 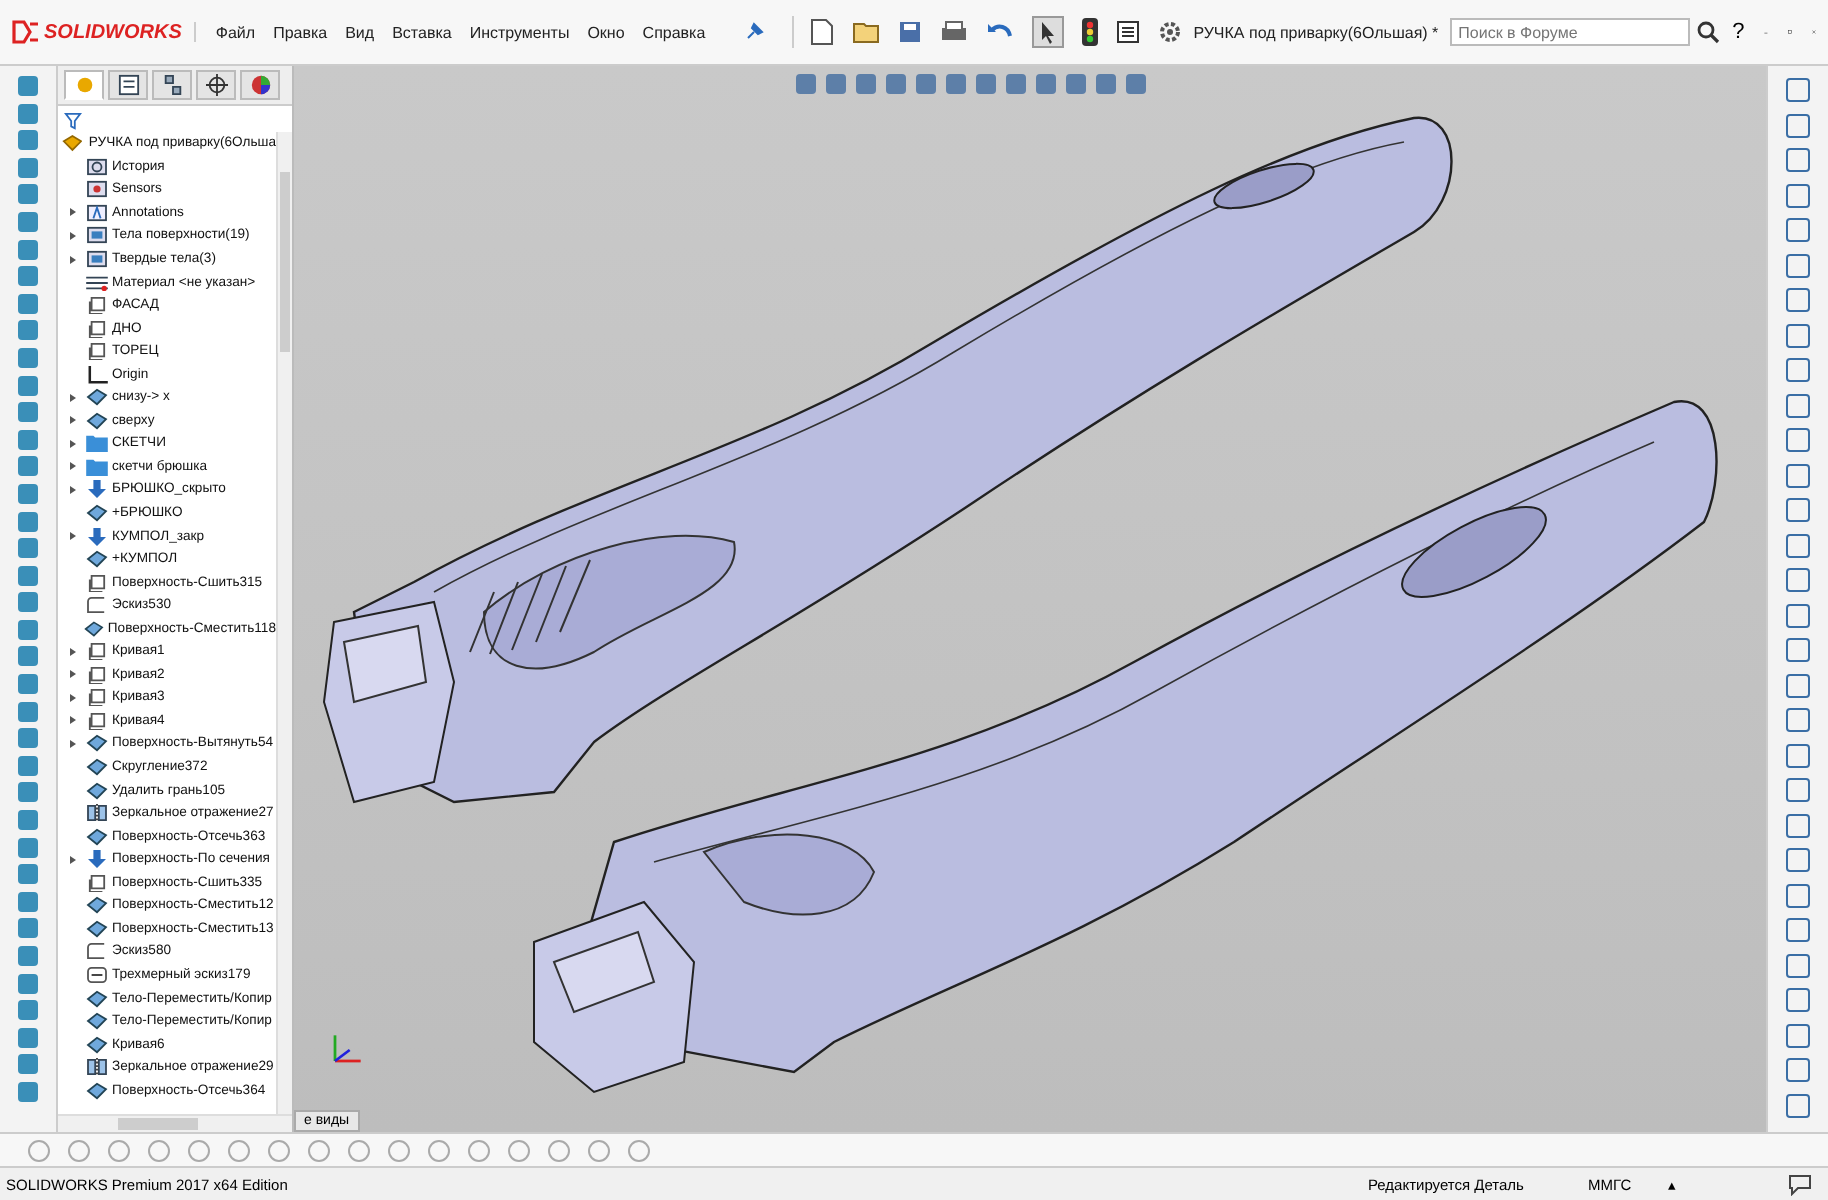 What do you see at coordinates (422, 32) in the screenshot?
I see `menu-item: Вставка` at bounding box center [422, 32].